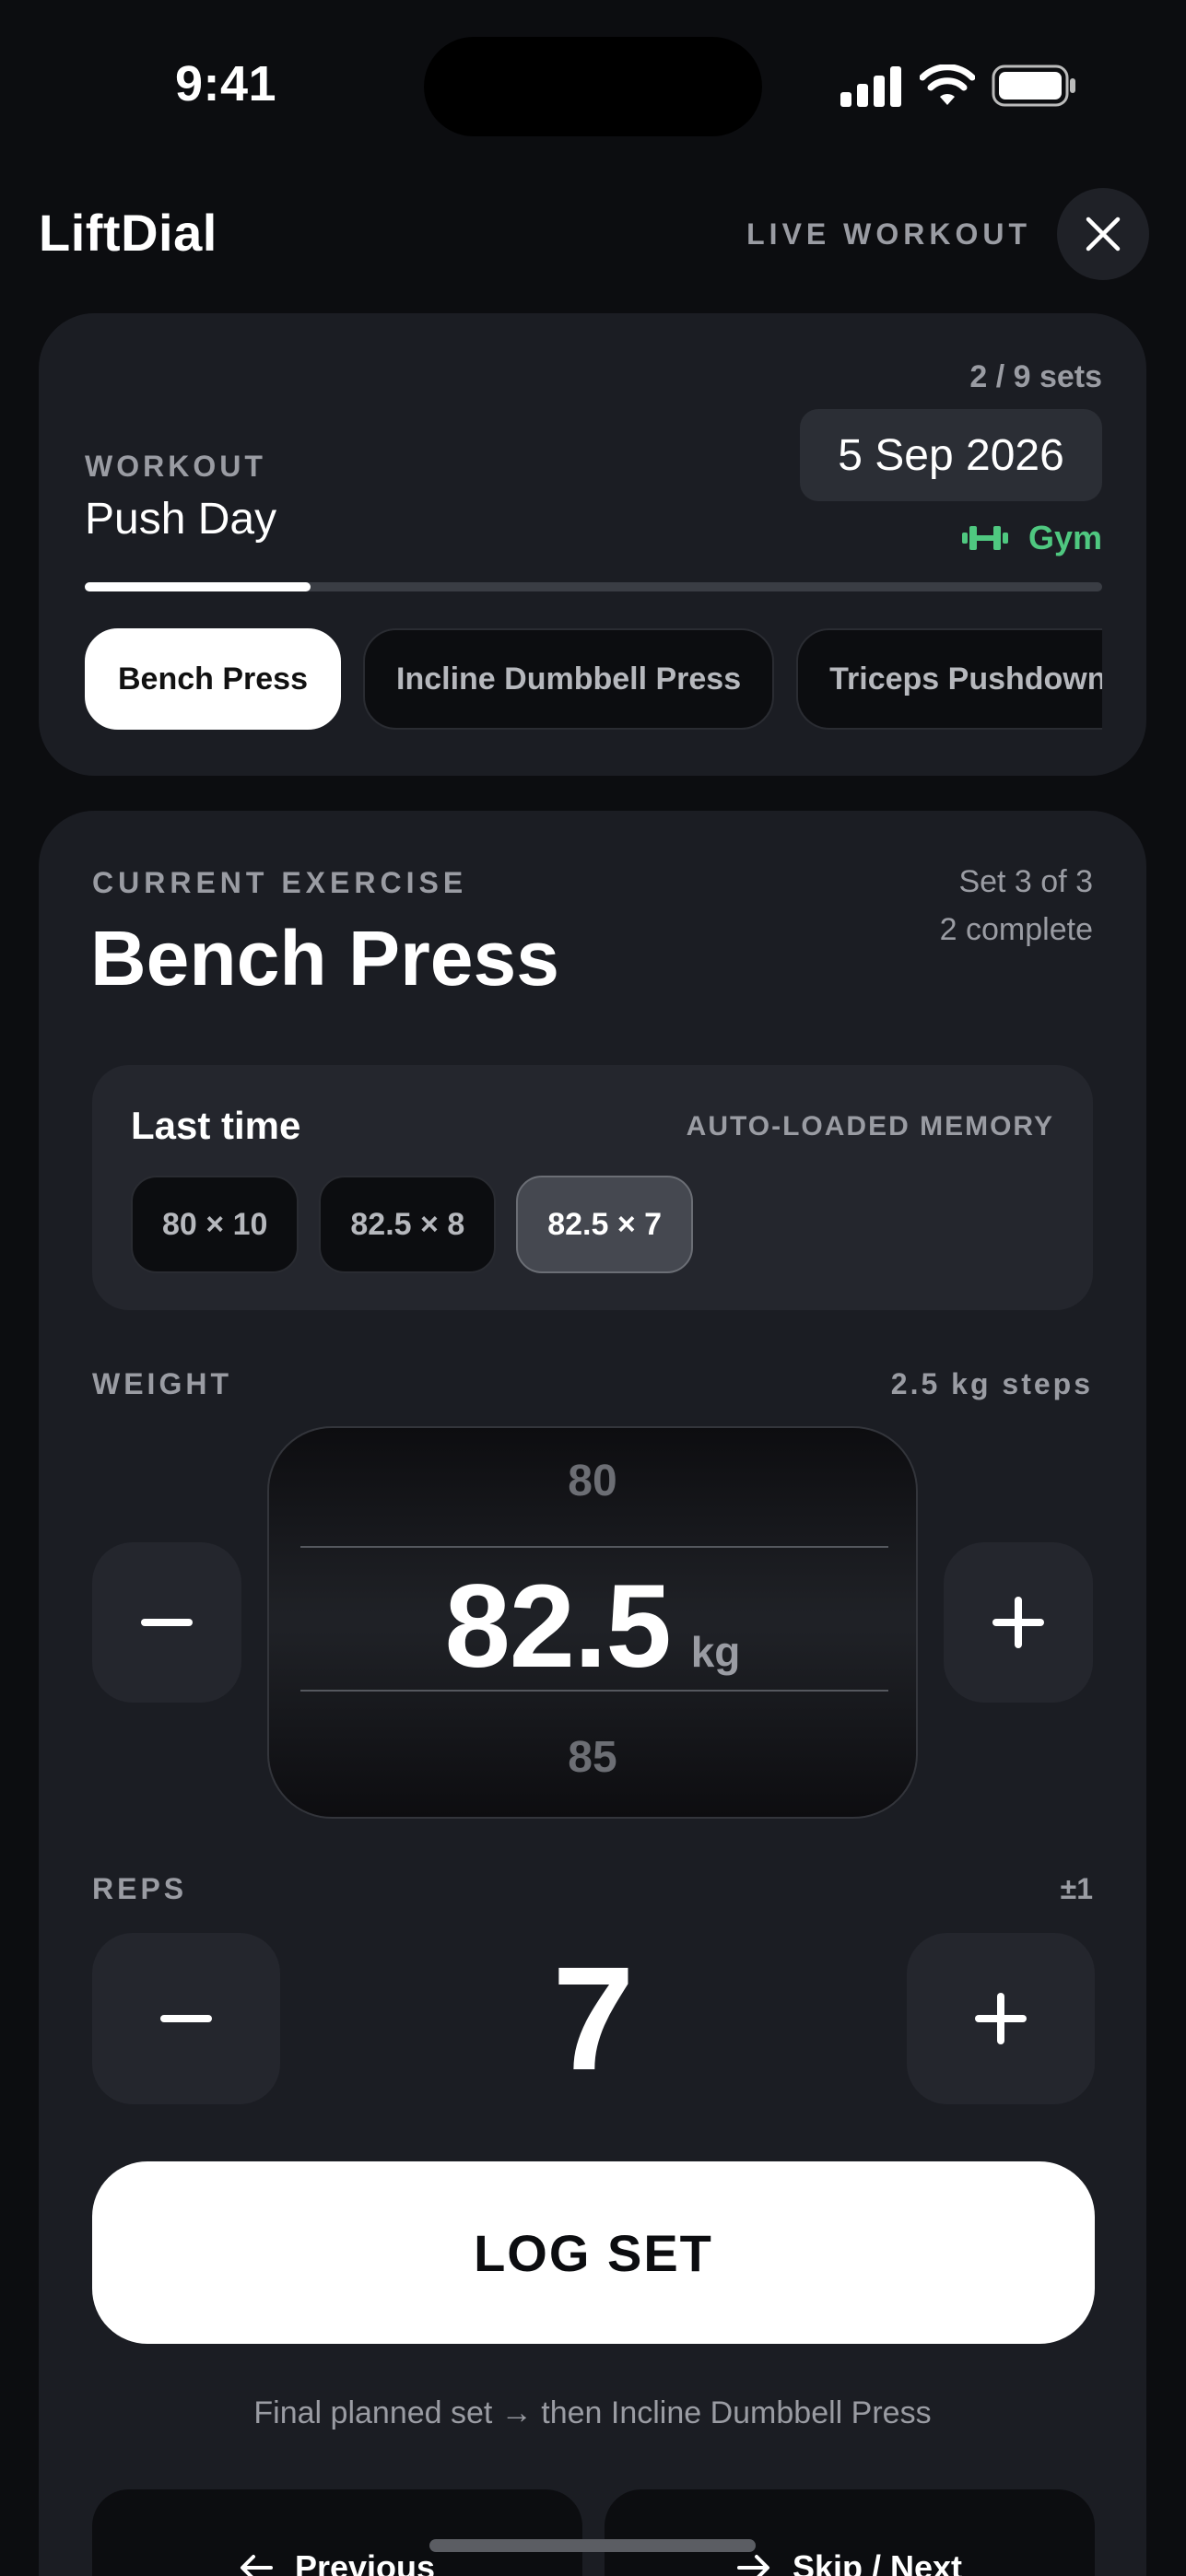 The height and width of the screenshot is (2576, 1186). What do you see at coordinates (870, 1126) in the screenshot?
I see `auto-loaded-tag: AUTO-LOADED MEMORY` at bounding box center [870, 1126].